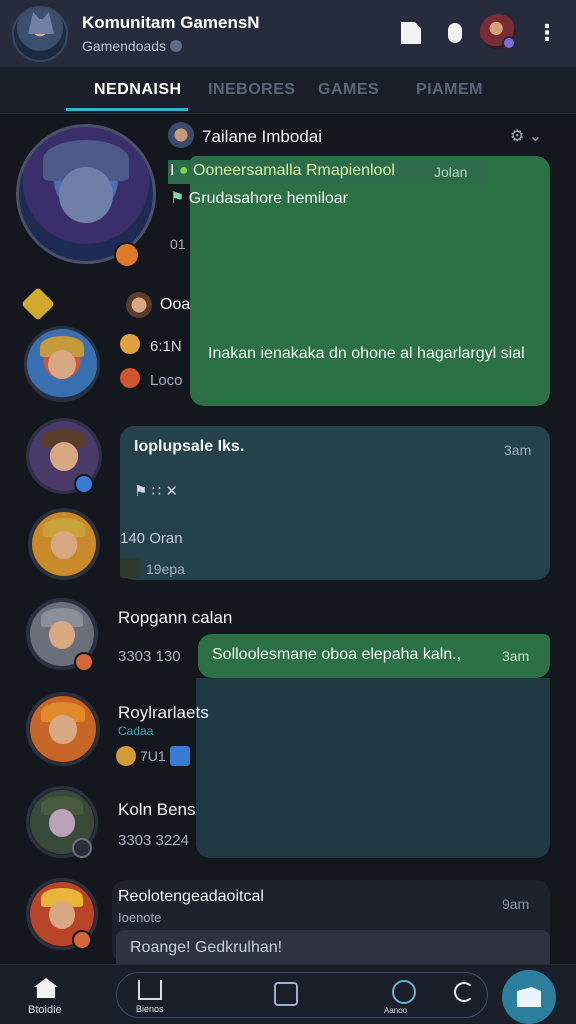 This screenshot has width=576, height=1024. I want to click on nav-item-2-label: Bienos, so click(150, 1009).